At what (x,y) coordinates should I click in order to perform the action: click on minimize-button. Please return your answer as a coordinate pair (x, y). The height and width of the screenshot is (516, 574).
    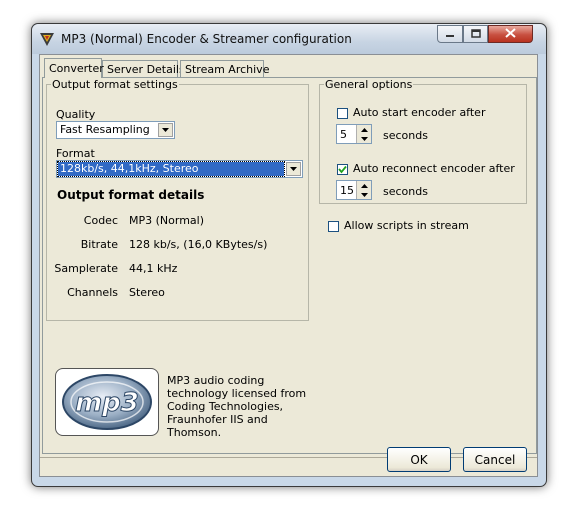
    Looking at the image, I should click on (450, 34).